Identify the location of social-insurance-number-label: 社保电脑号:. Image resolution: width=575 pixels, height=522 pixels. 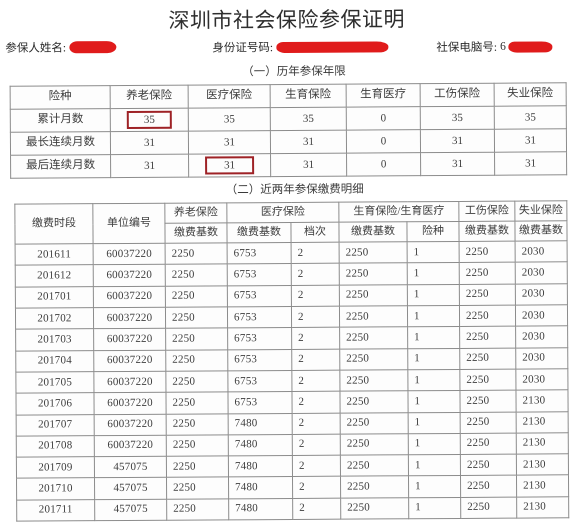
(467, 48).